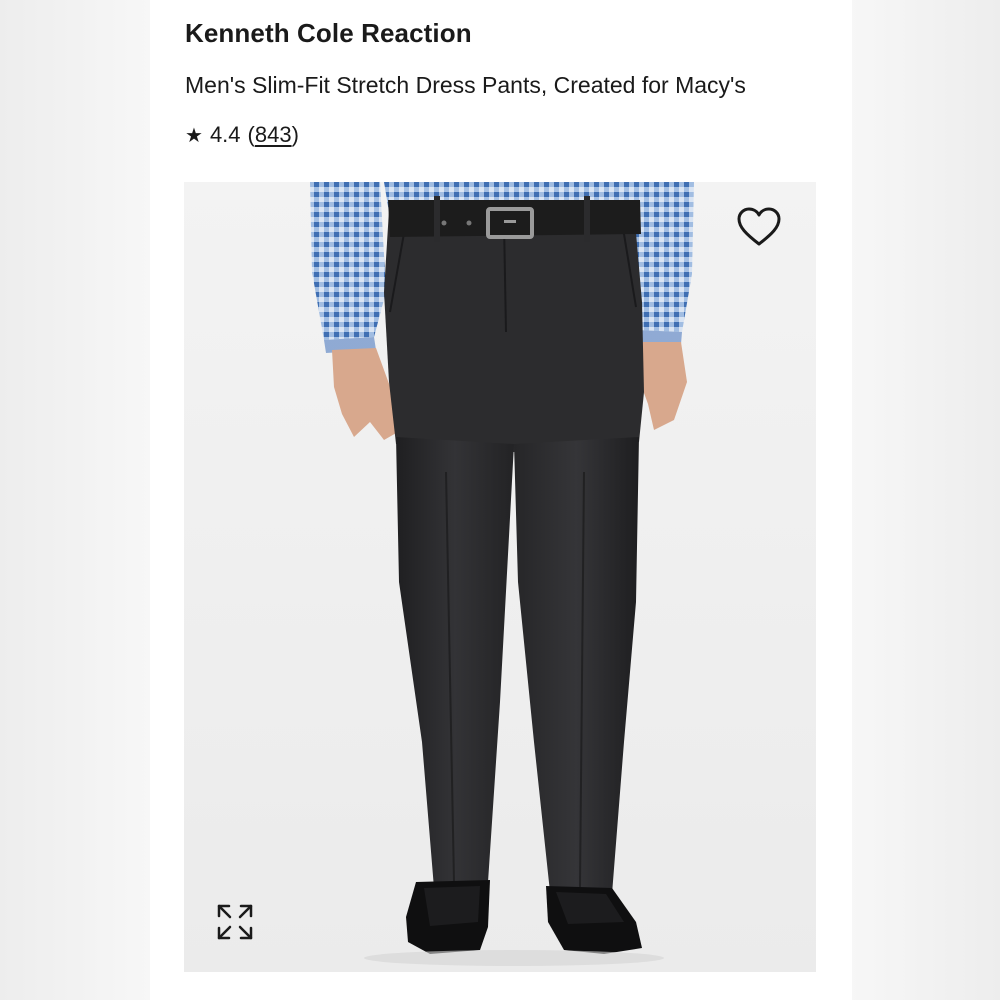 Image resolution: width=1000 pixels, height=1000 pixels. What do you see at coordinates (328, 33) in the screenshot?
I see `product-brand: Kenneth Cole Reaction` at bounding box center [328, 33].